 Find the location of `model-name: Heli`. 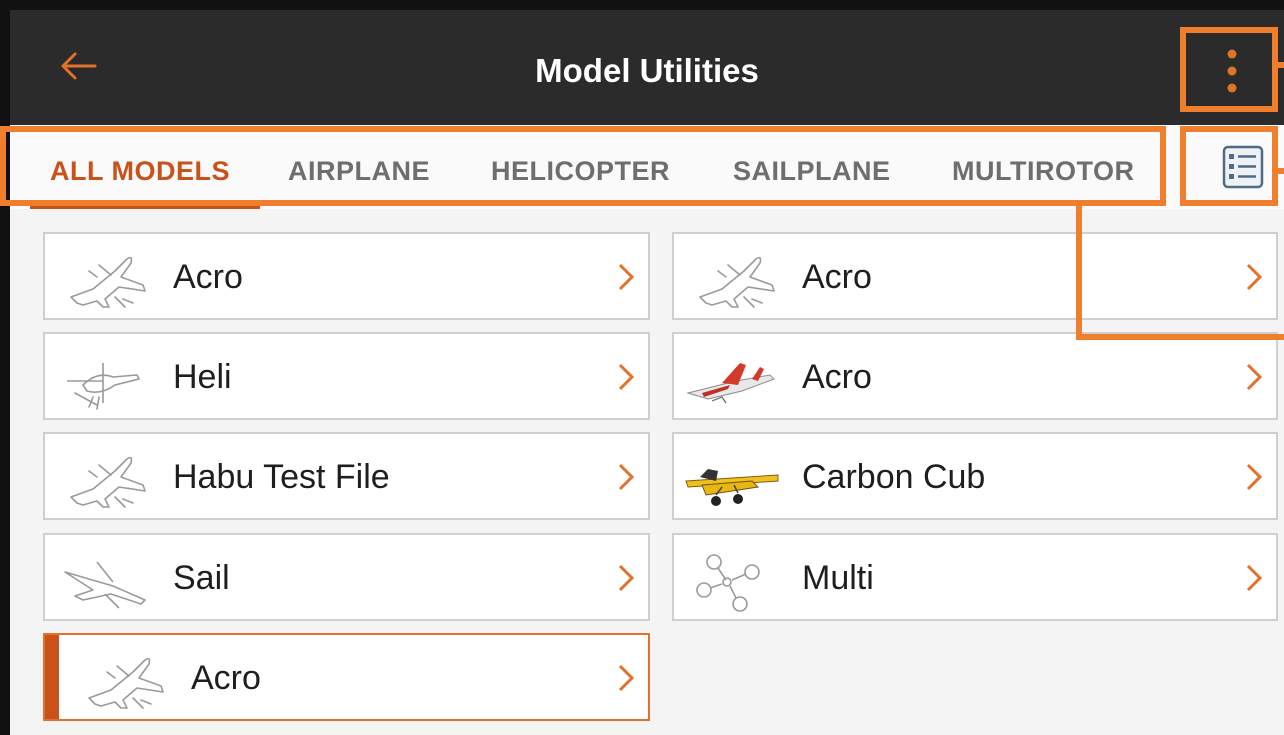

model-name: Heli is located at coordinates (202, 377).